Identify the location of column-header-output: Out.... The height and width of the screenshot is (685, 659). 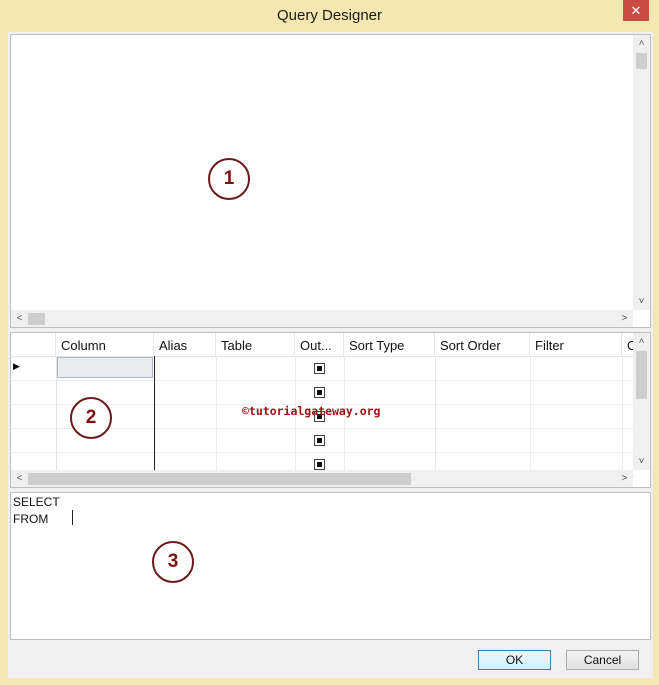
(319, 344).